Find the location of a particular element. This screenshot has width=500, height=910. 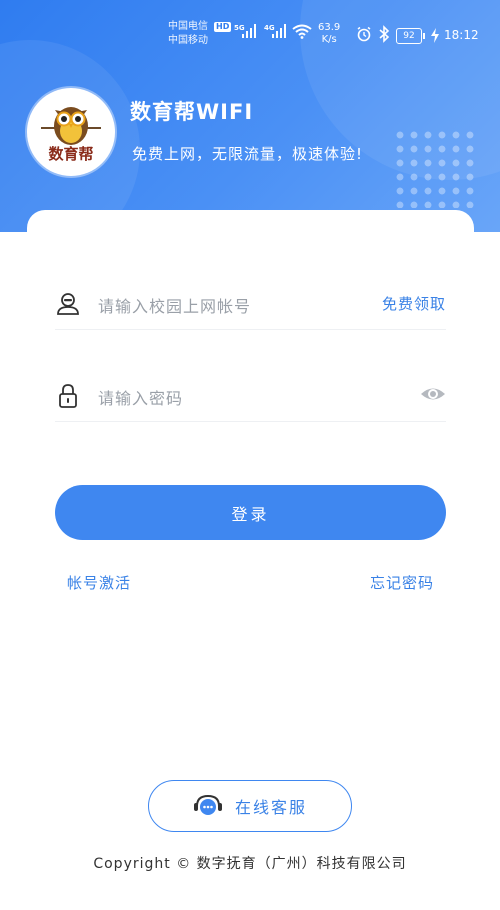

wifi-icon is located at coordinates (302, 31).